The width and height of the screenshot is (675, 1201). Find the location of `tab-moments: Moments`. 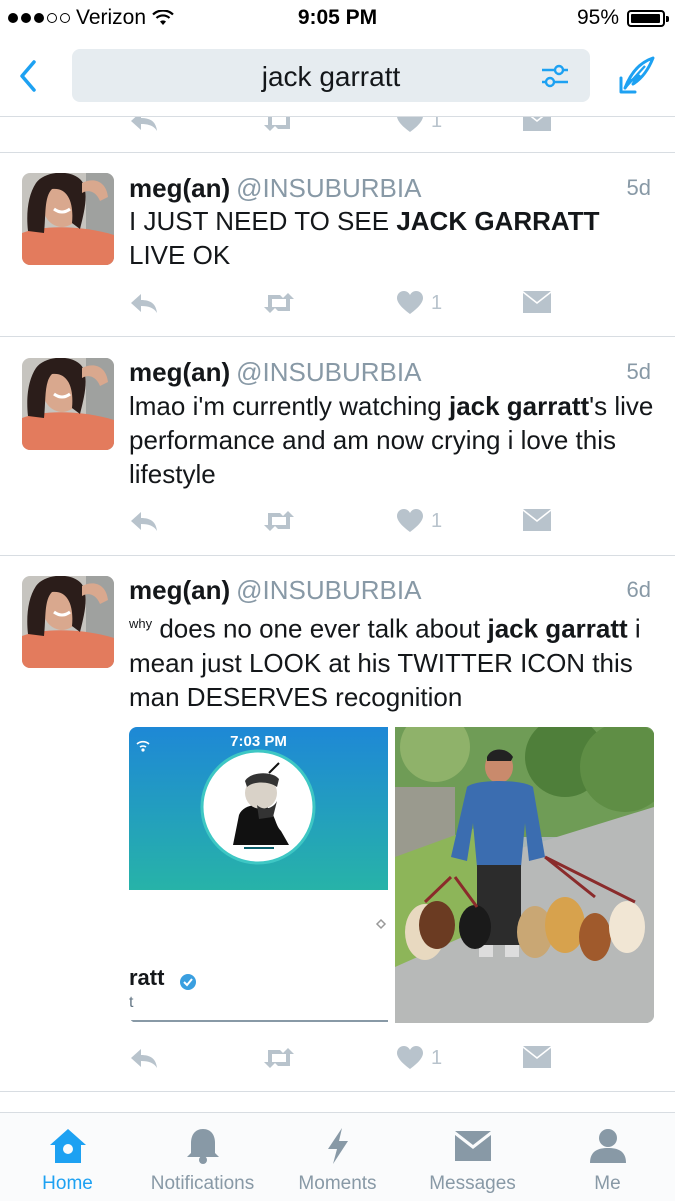

tab-moments: Moments is located at coordinates (337, 1157).